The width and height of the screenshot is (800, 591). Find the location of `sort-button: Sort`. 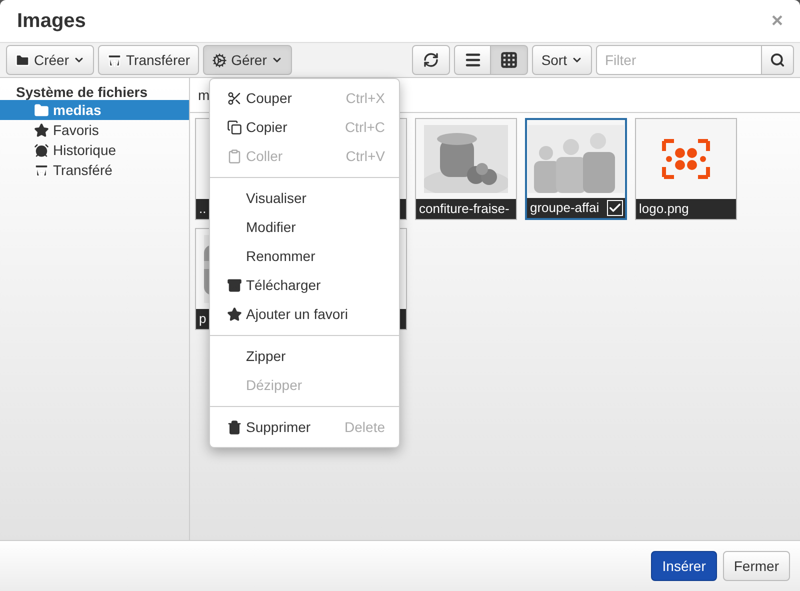

sort-button: Sort is located at coordinates (562, 60).